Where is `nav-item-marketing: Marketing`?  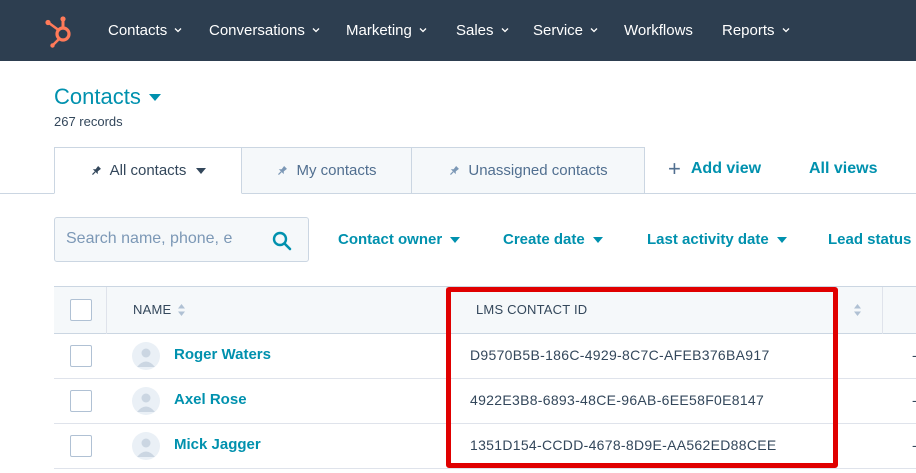 nav-item-marketing: Marketing is located at coordinates (387, 30).